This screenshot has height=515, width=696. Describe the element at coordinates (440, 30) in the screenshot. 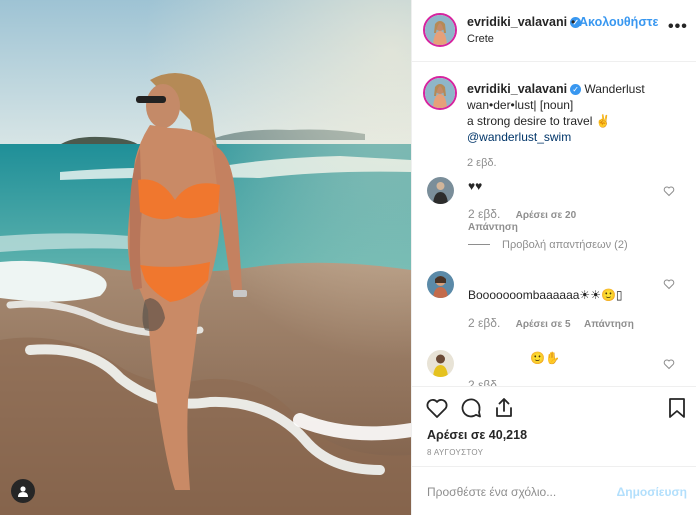

I see `author-avatar` at that location.